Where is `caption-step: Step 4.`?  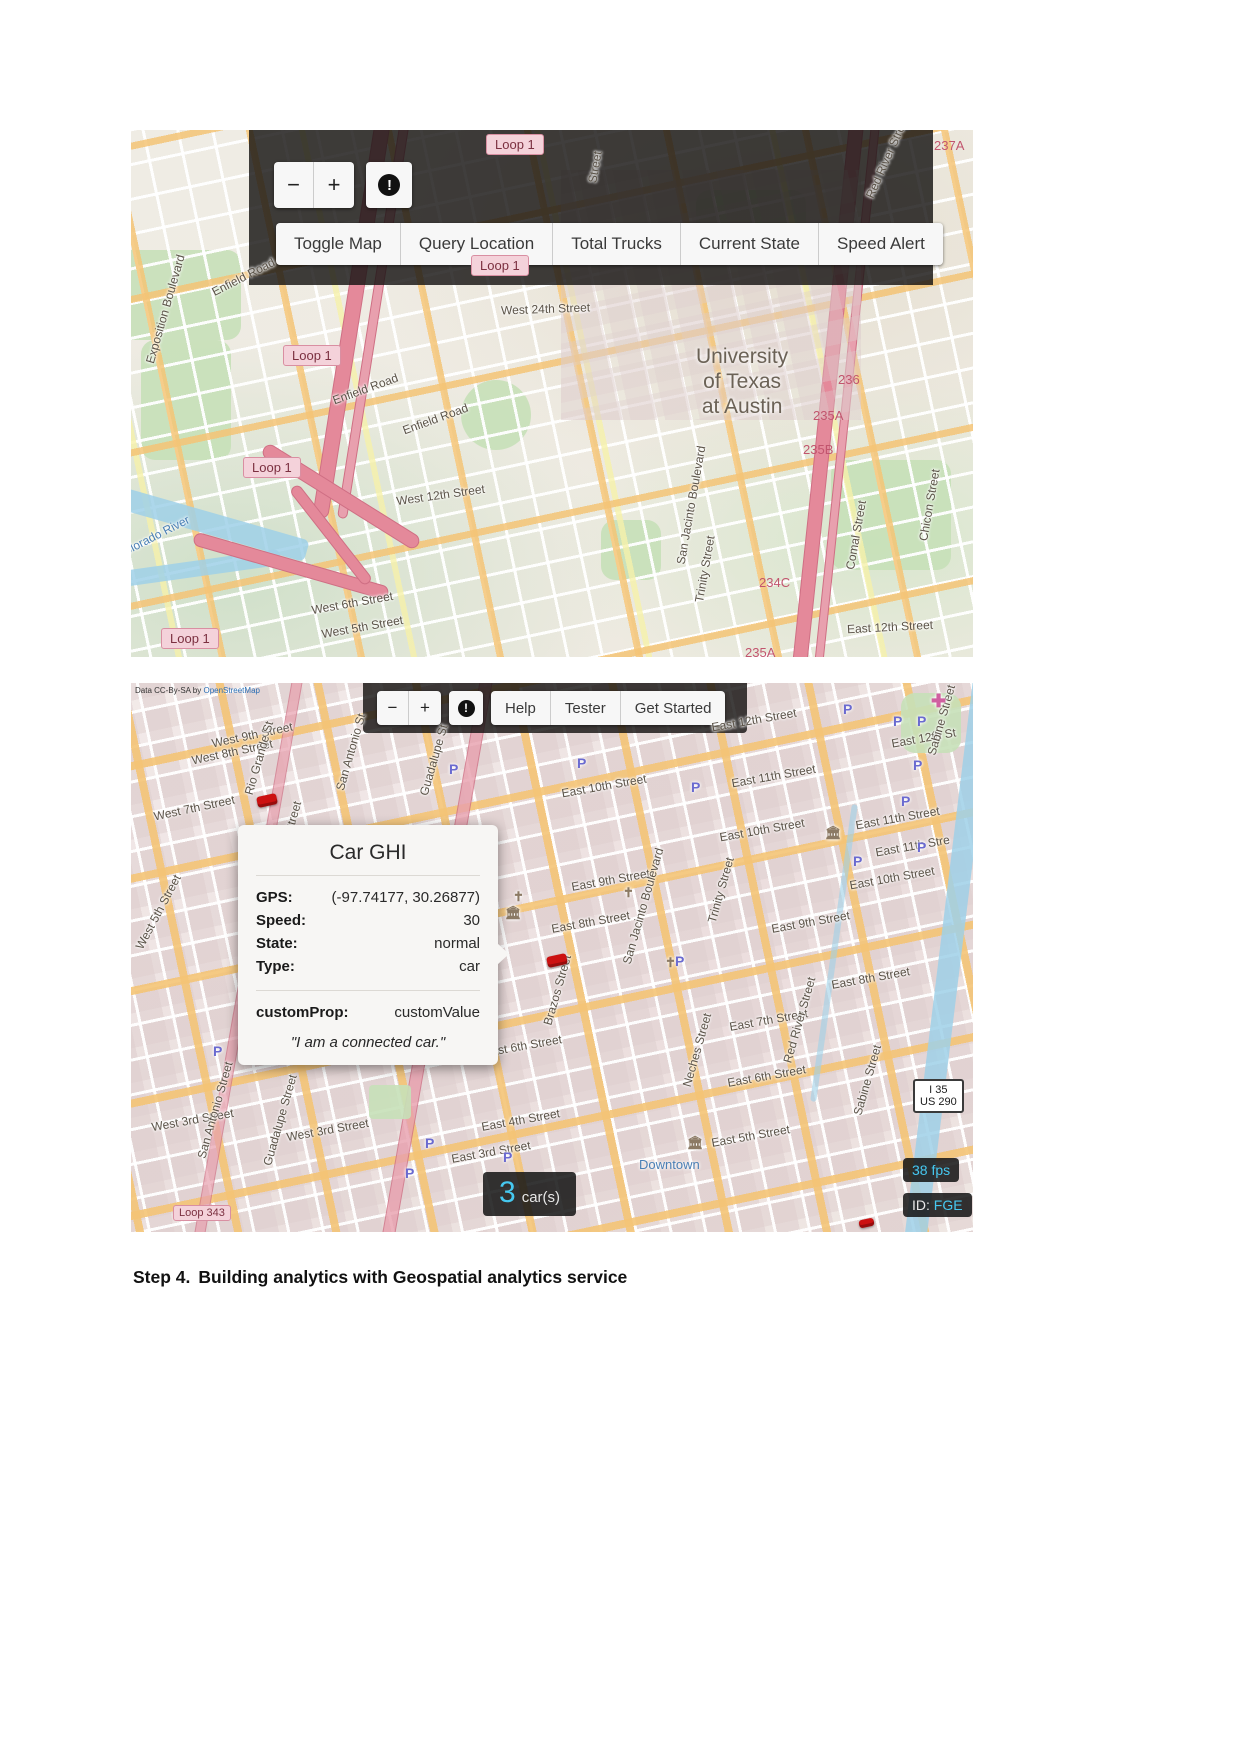
caption-step: Step 4. is located at coordinates (162, 1277).